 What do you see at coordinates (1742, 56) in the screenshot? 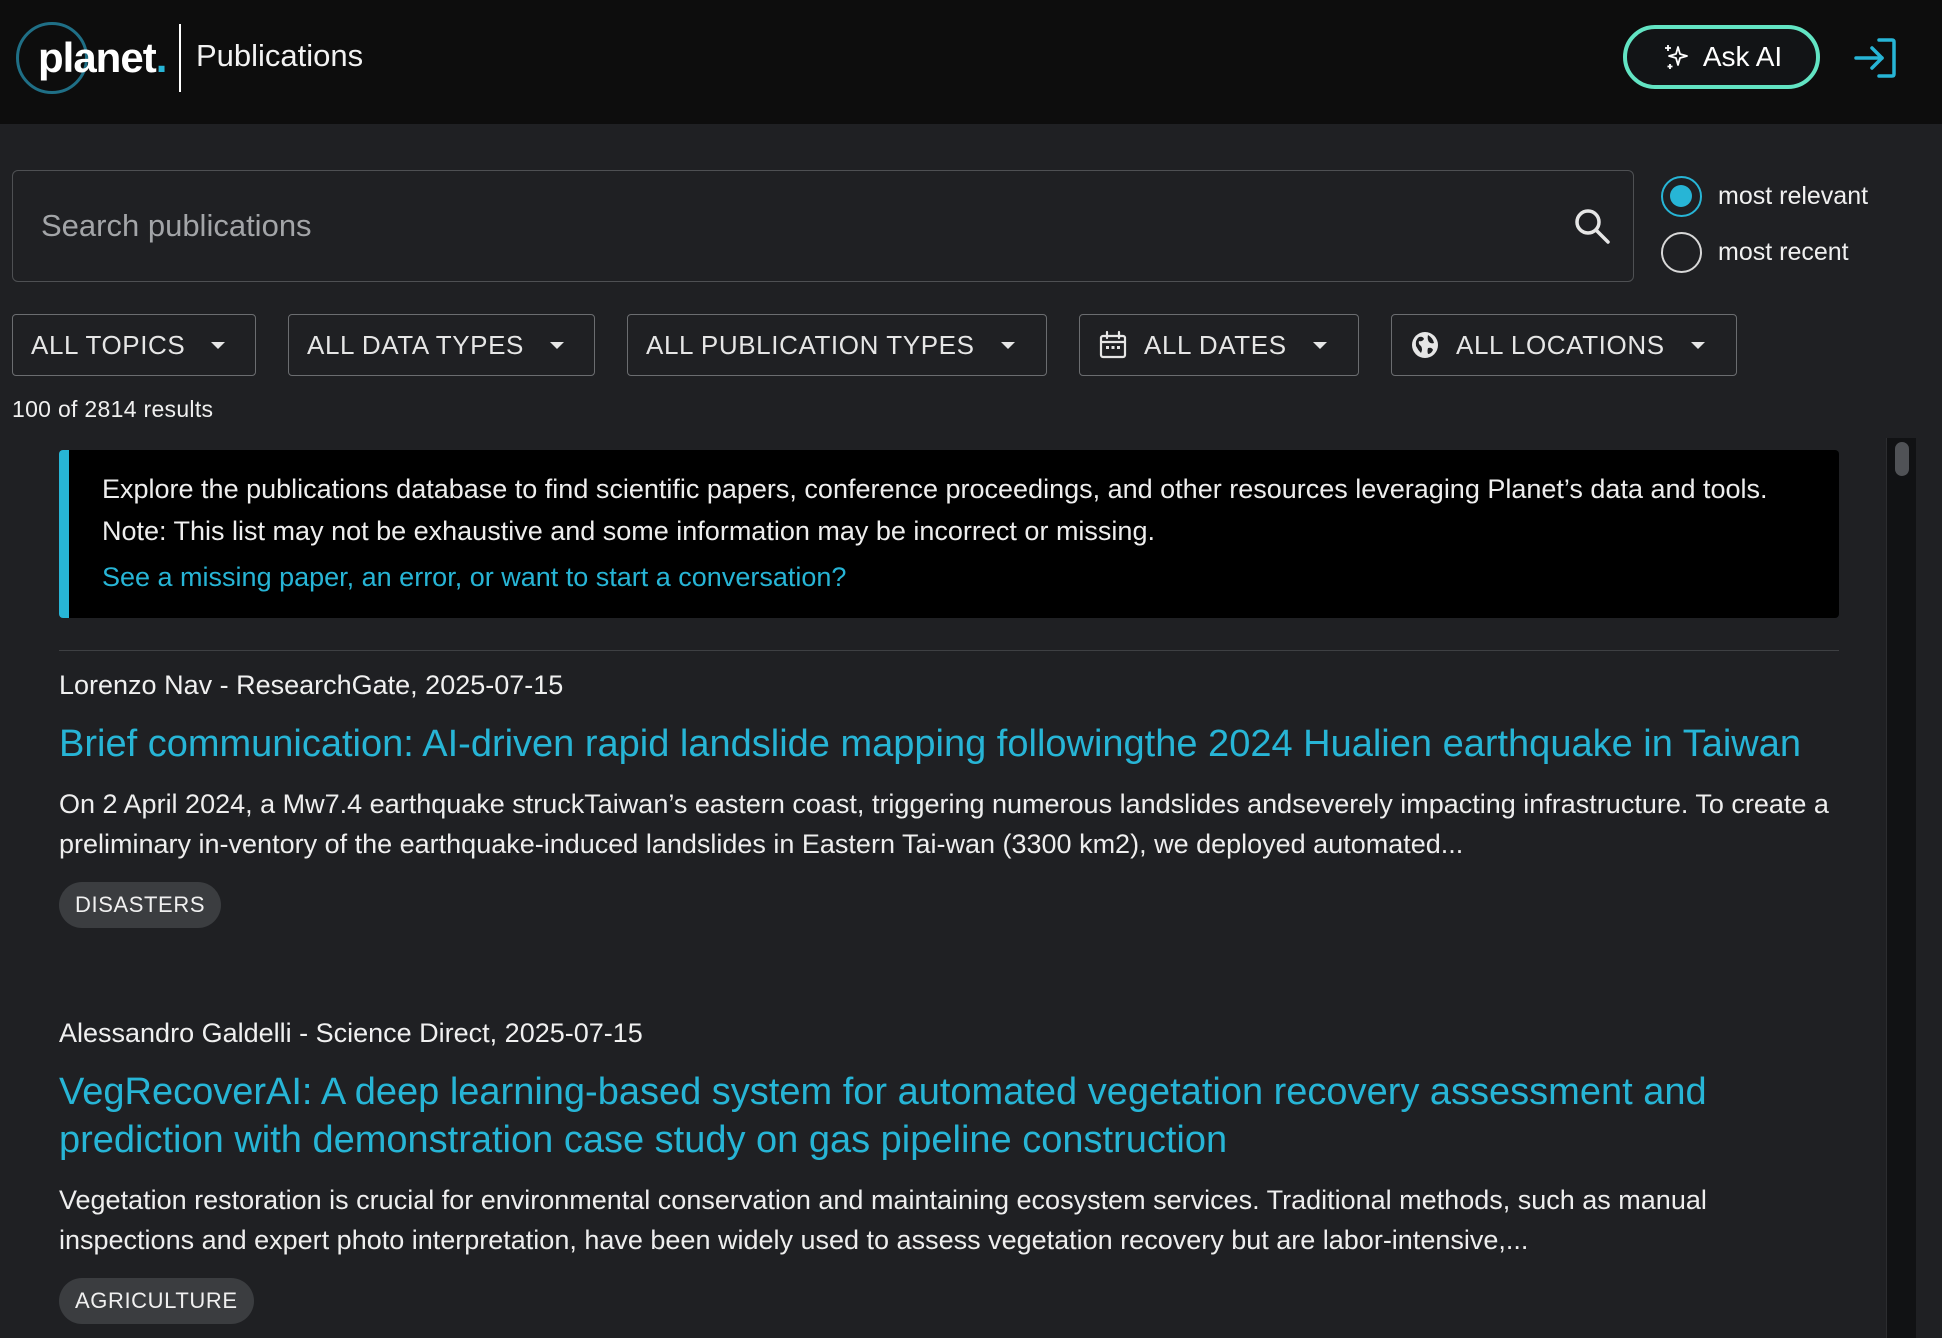
I see `ask-ai-label: Ask AI` at bounding box center [1742, 56].